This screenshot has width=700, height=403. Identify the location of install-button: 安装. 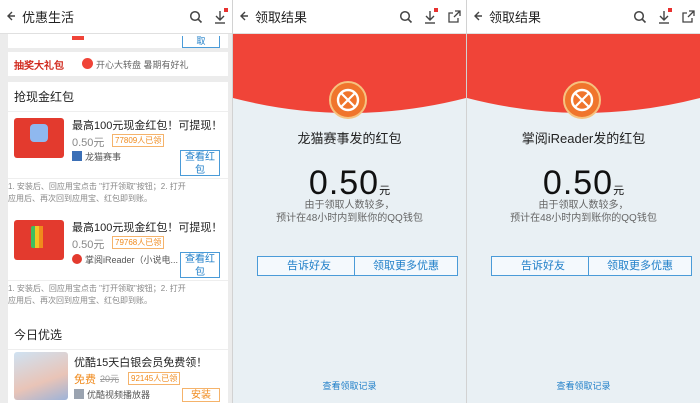
(201, 395).